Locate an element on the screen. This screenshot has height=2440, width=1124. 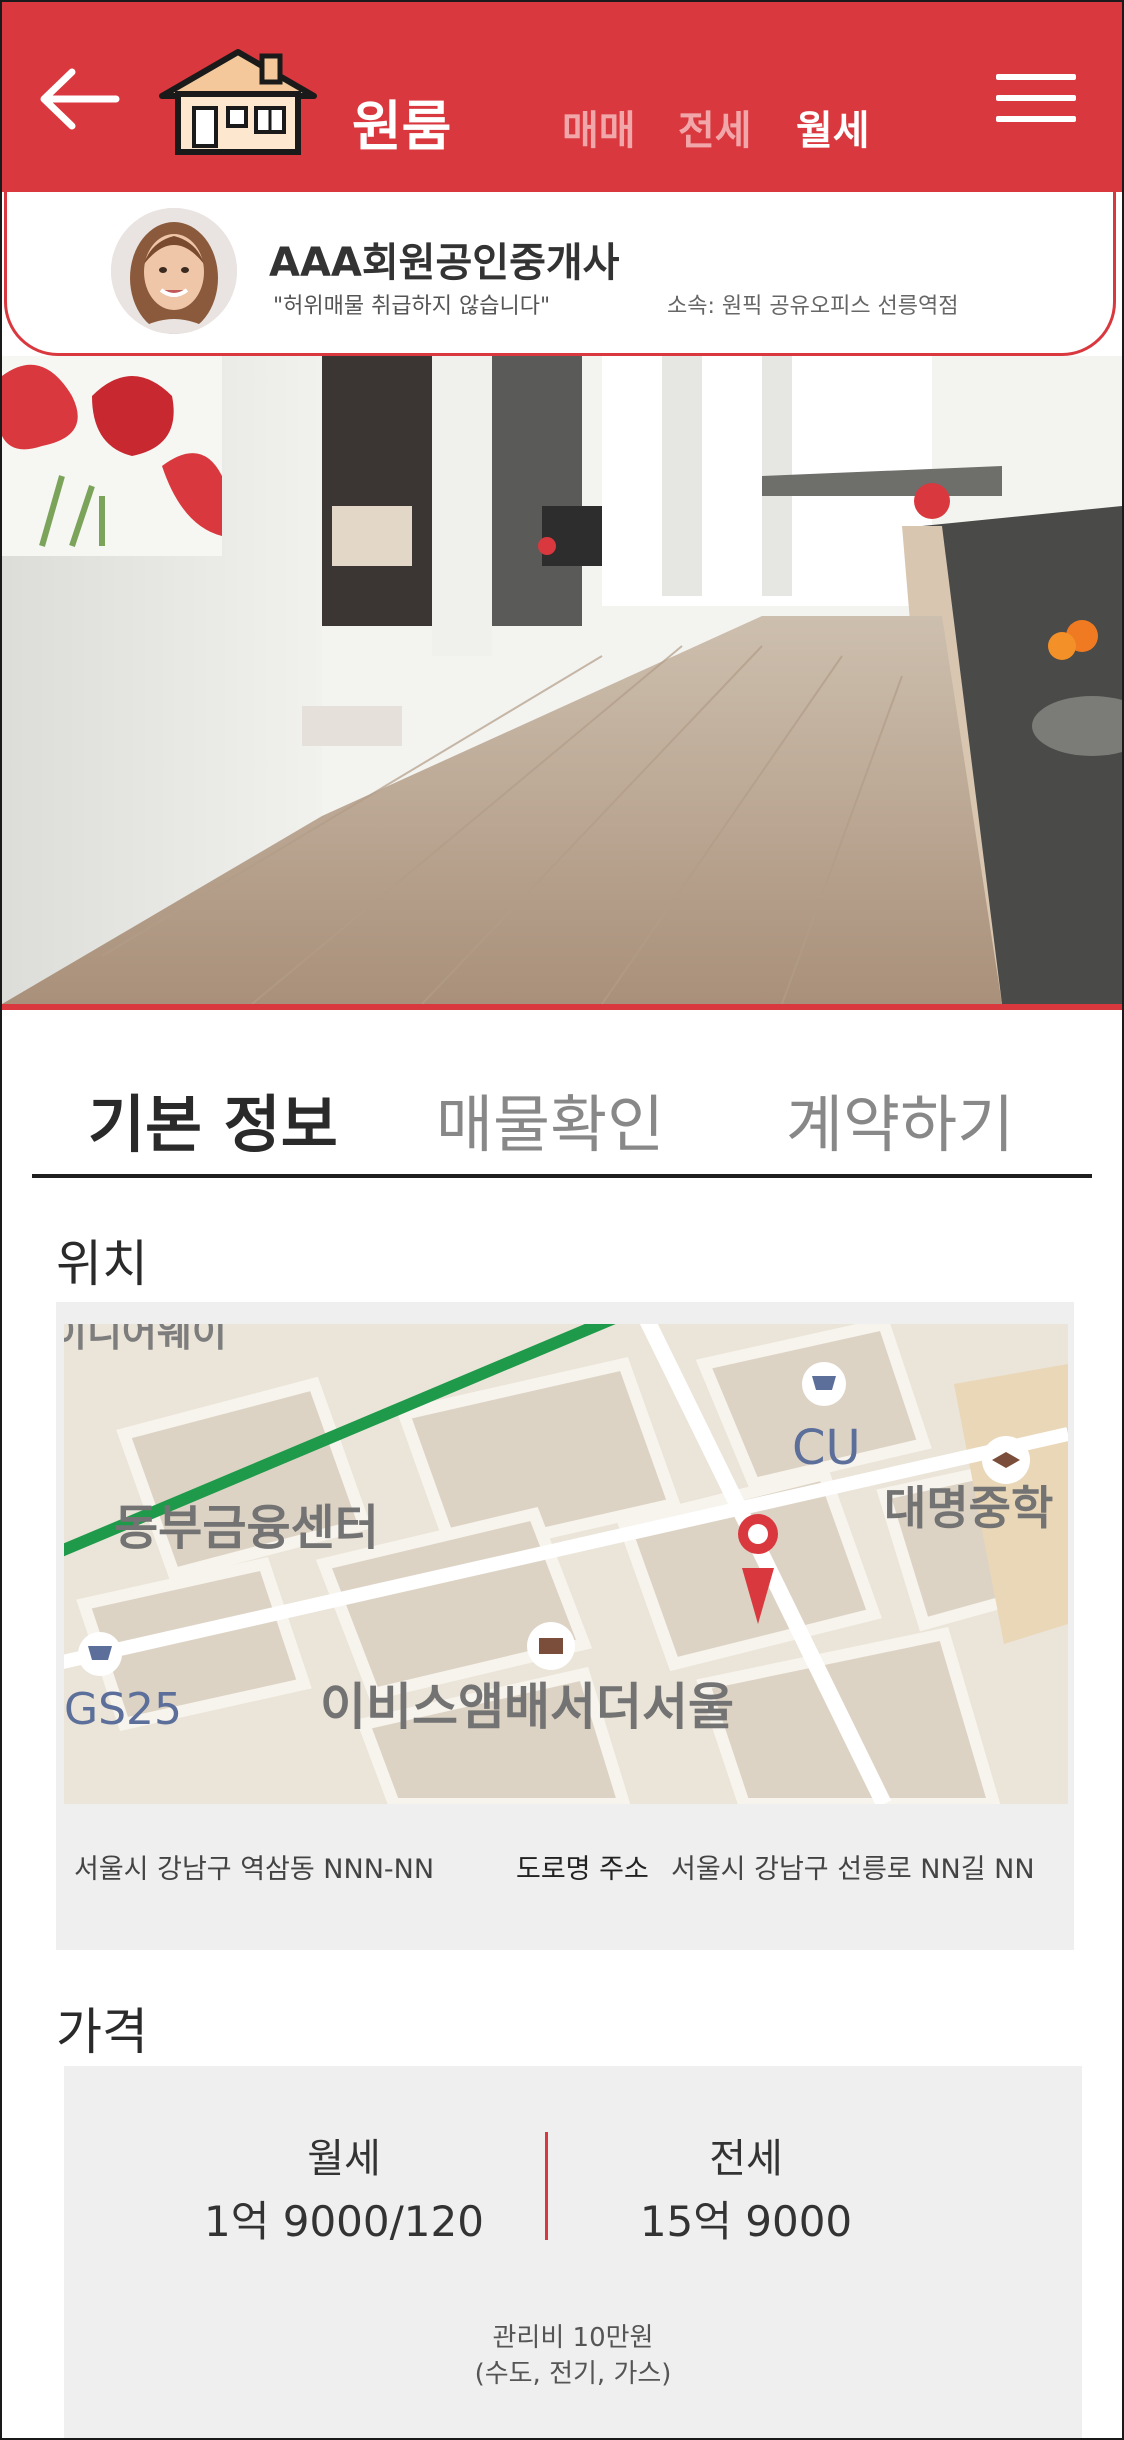
svg-text: 이비스앰배서더서울 is located at coordinates (527, 1707).